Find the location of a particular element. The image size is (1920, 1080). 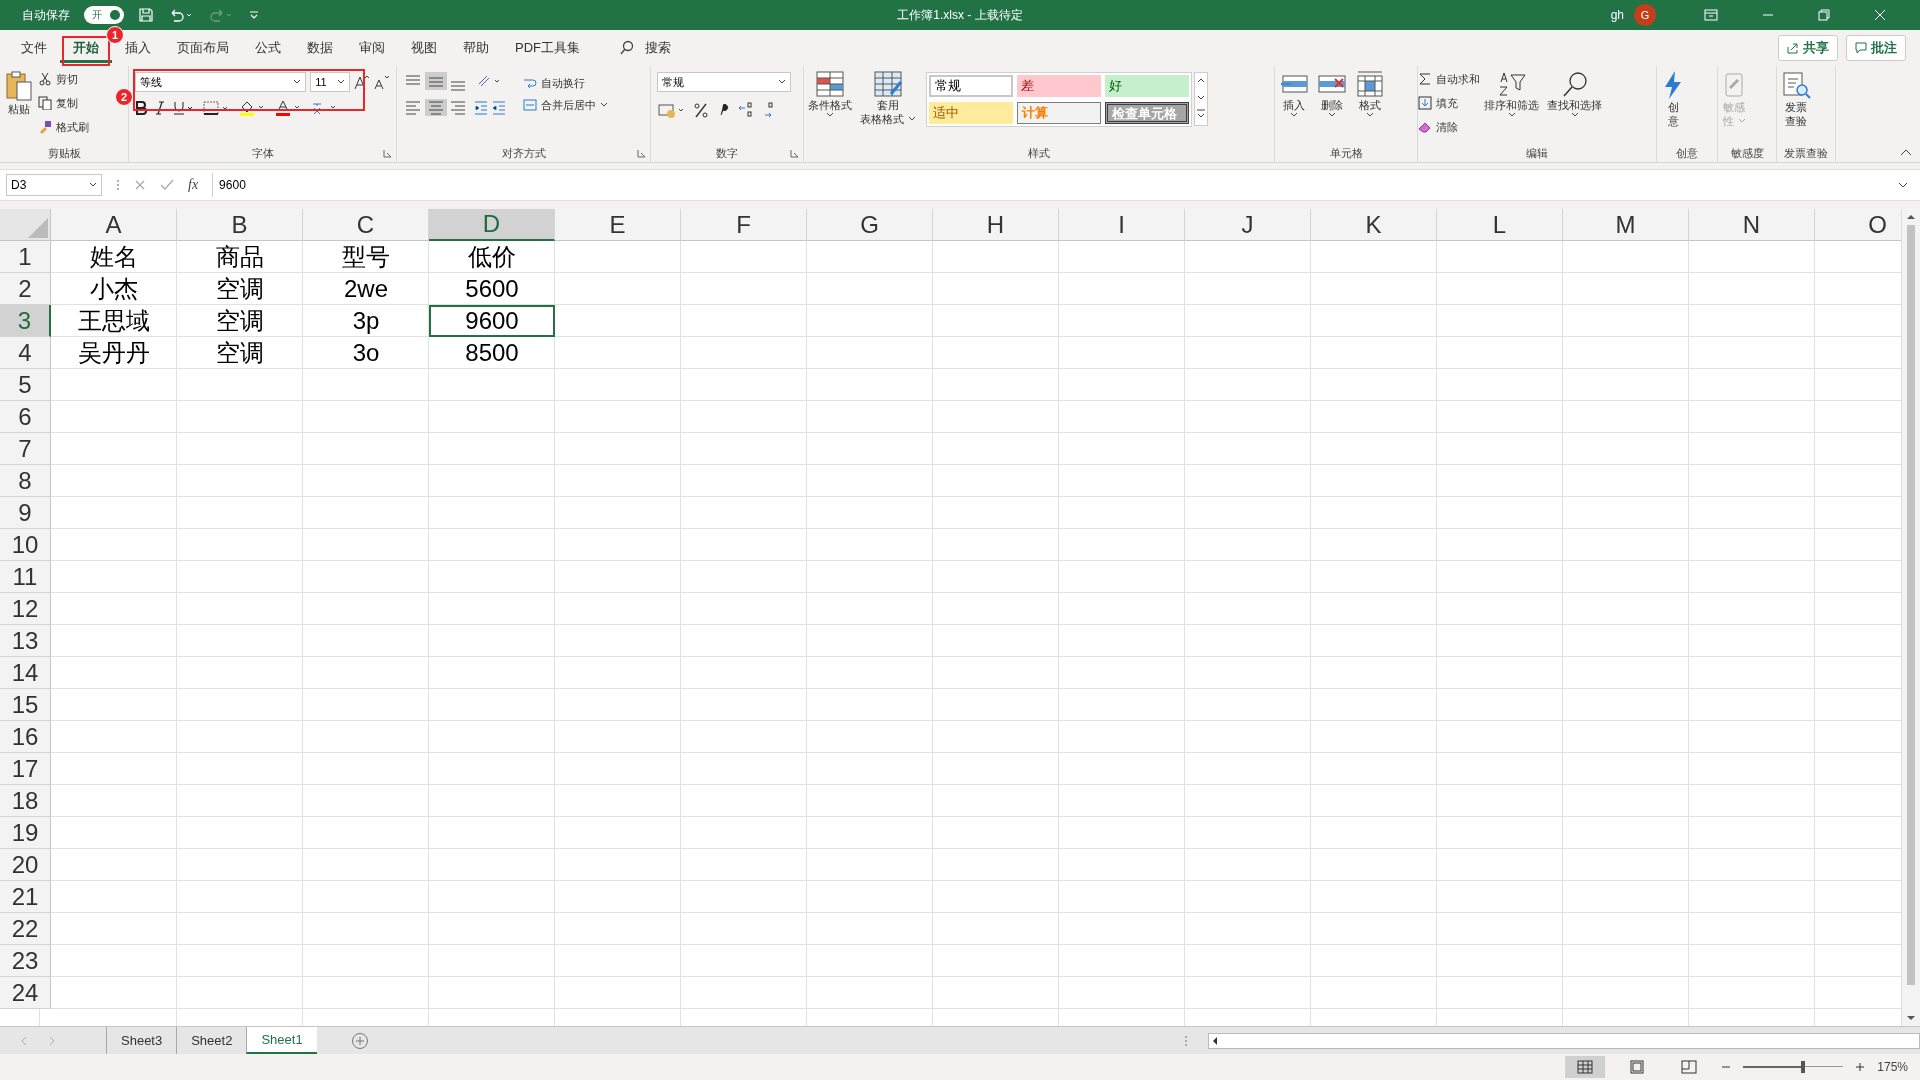

restore-icon is located at coordinates (1824, 15).